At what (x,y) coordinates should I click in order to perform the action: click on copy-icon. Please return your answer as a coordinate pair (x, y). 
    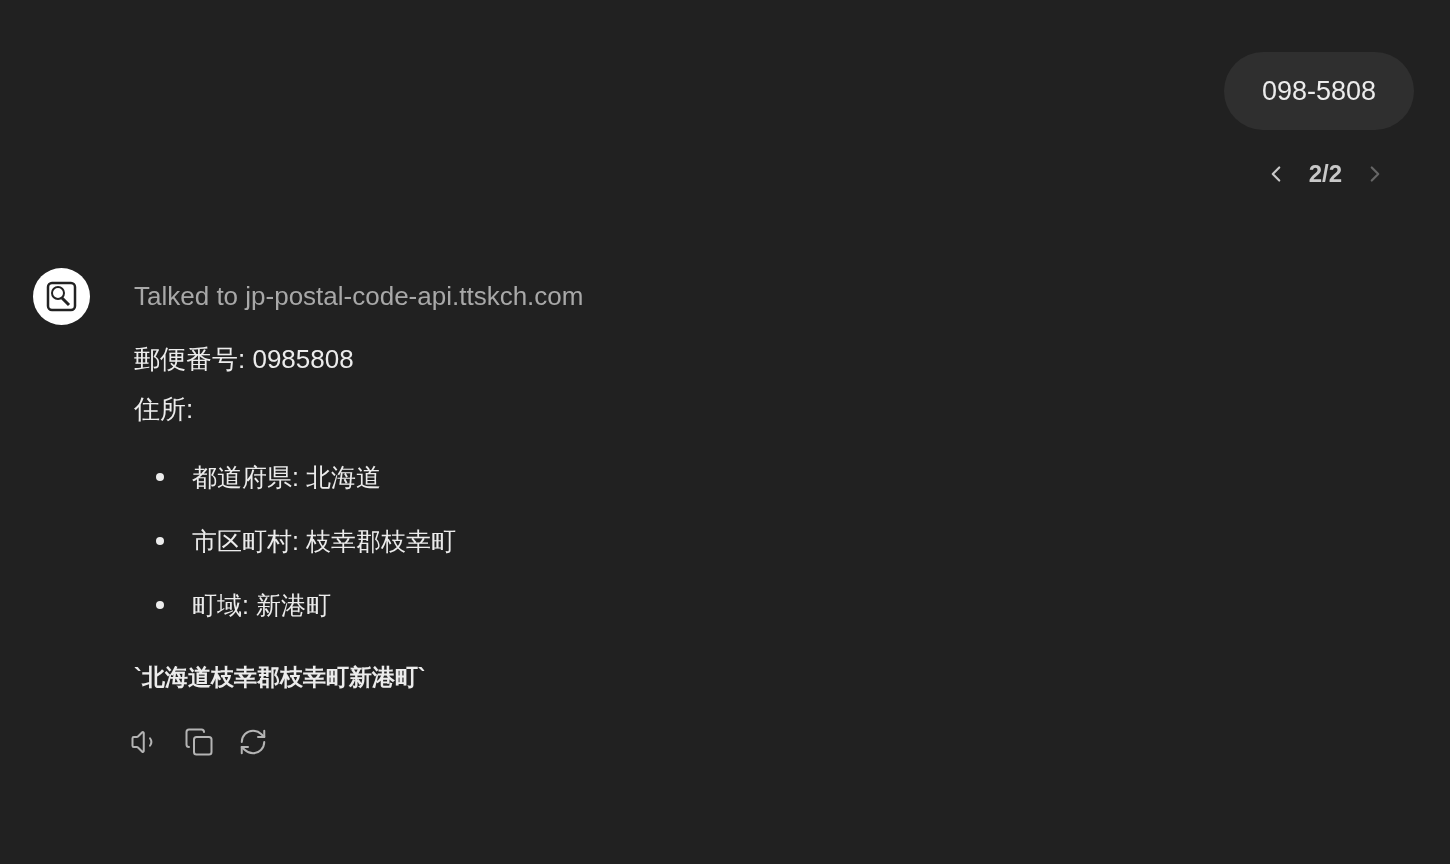
    Looking at the image, I should click on (199, 742).